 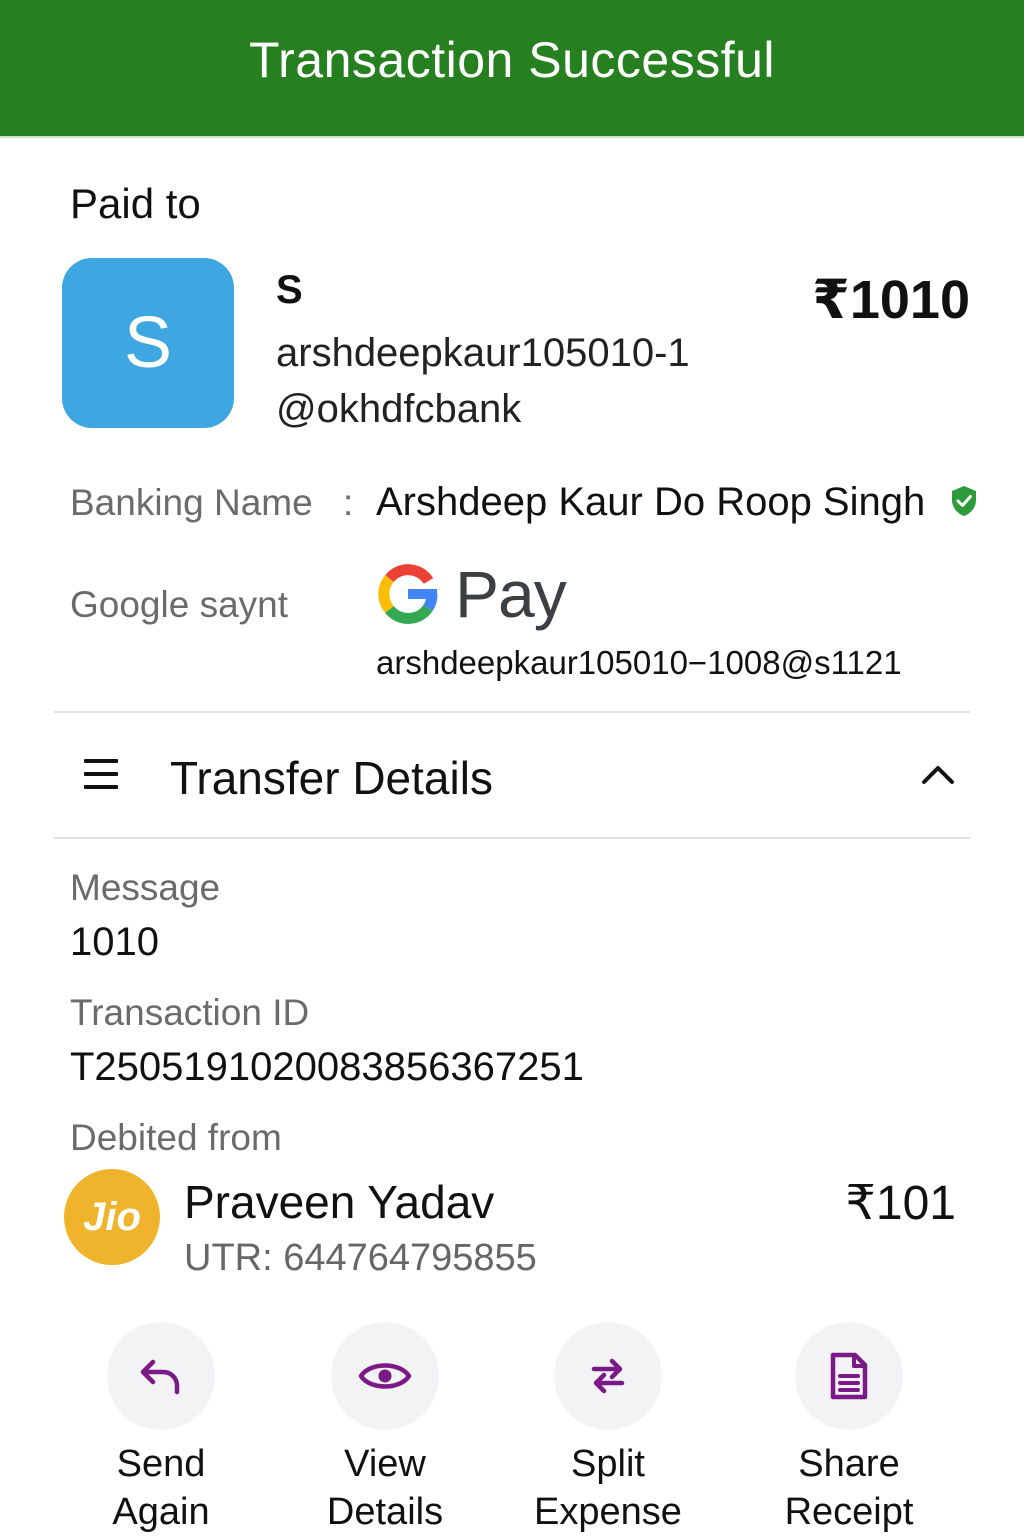 I want to click on utr-number: UTR: 644764795855, so click(x=360, y=1258).